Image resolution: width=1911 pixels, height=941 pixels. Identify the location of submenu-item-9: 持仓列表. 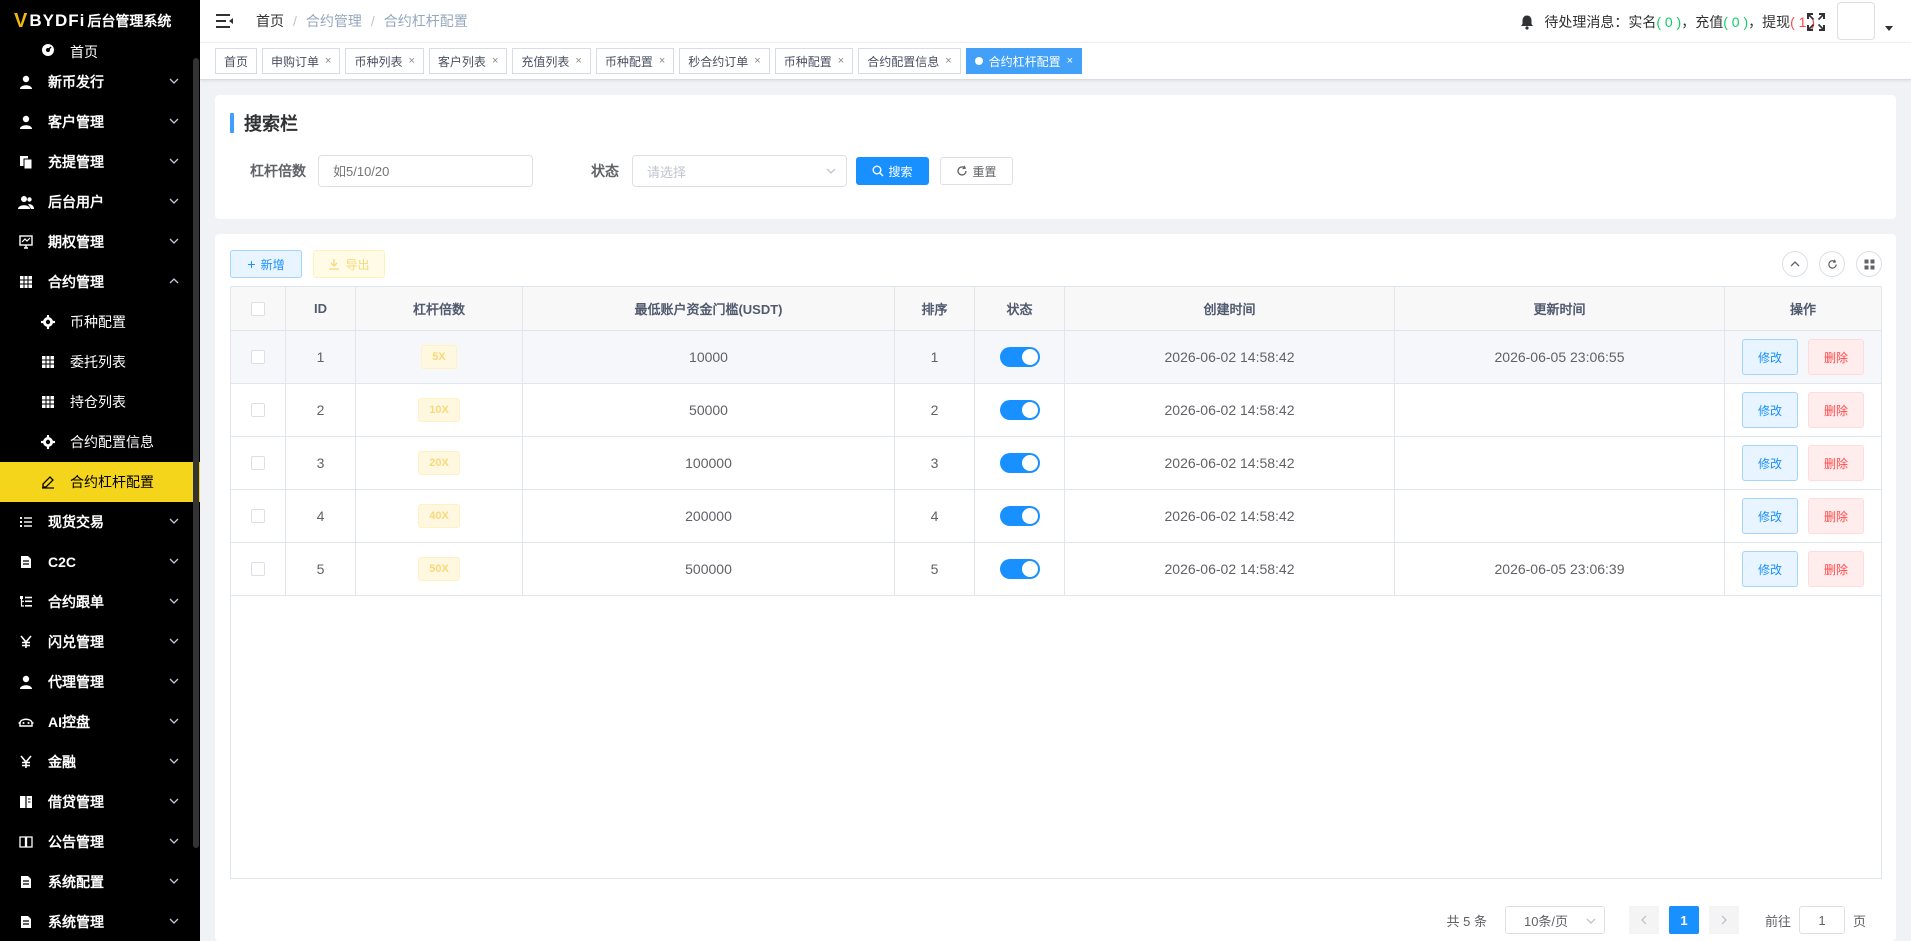
(100, 402).